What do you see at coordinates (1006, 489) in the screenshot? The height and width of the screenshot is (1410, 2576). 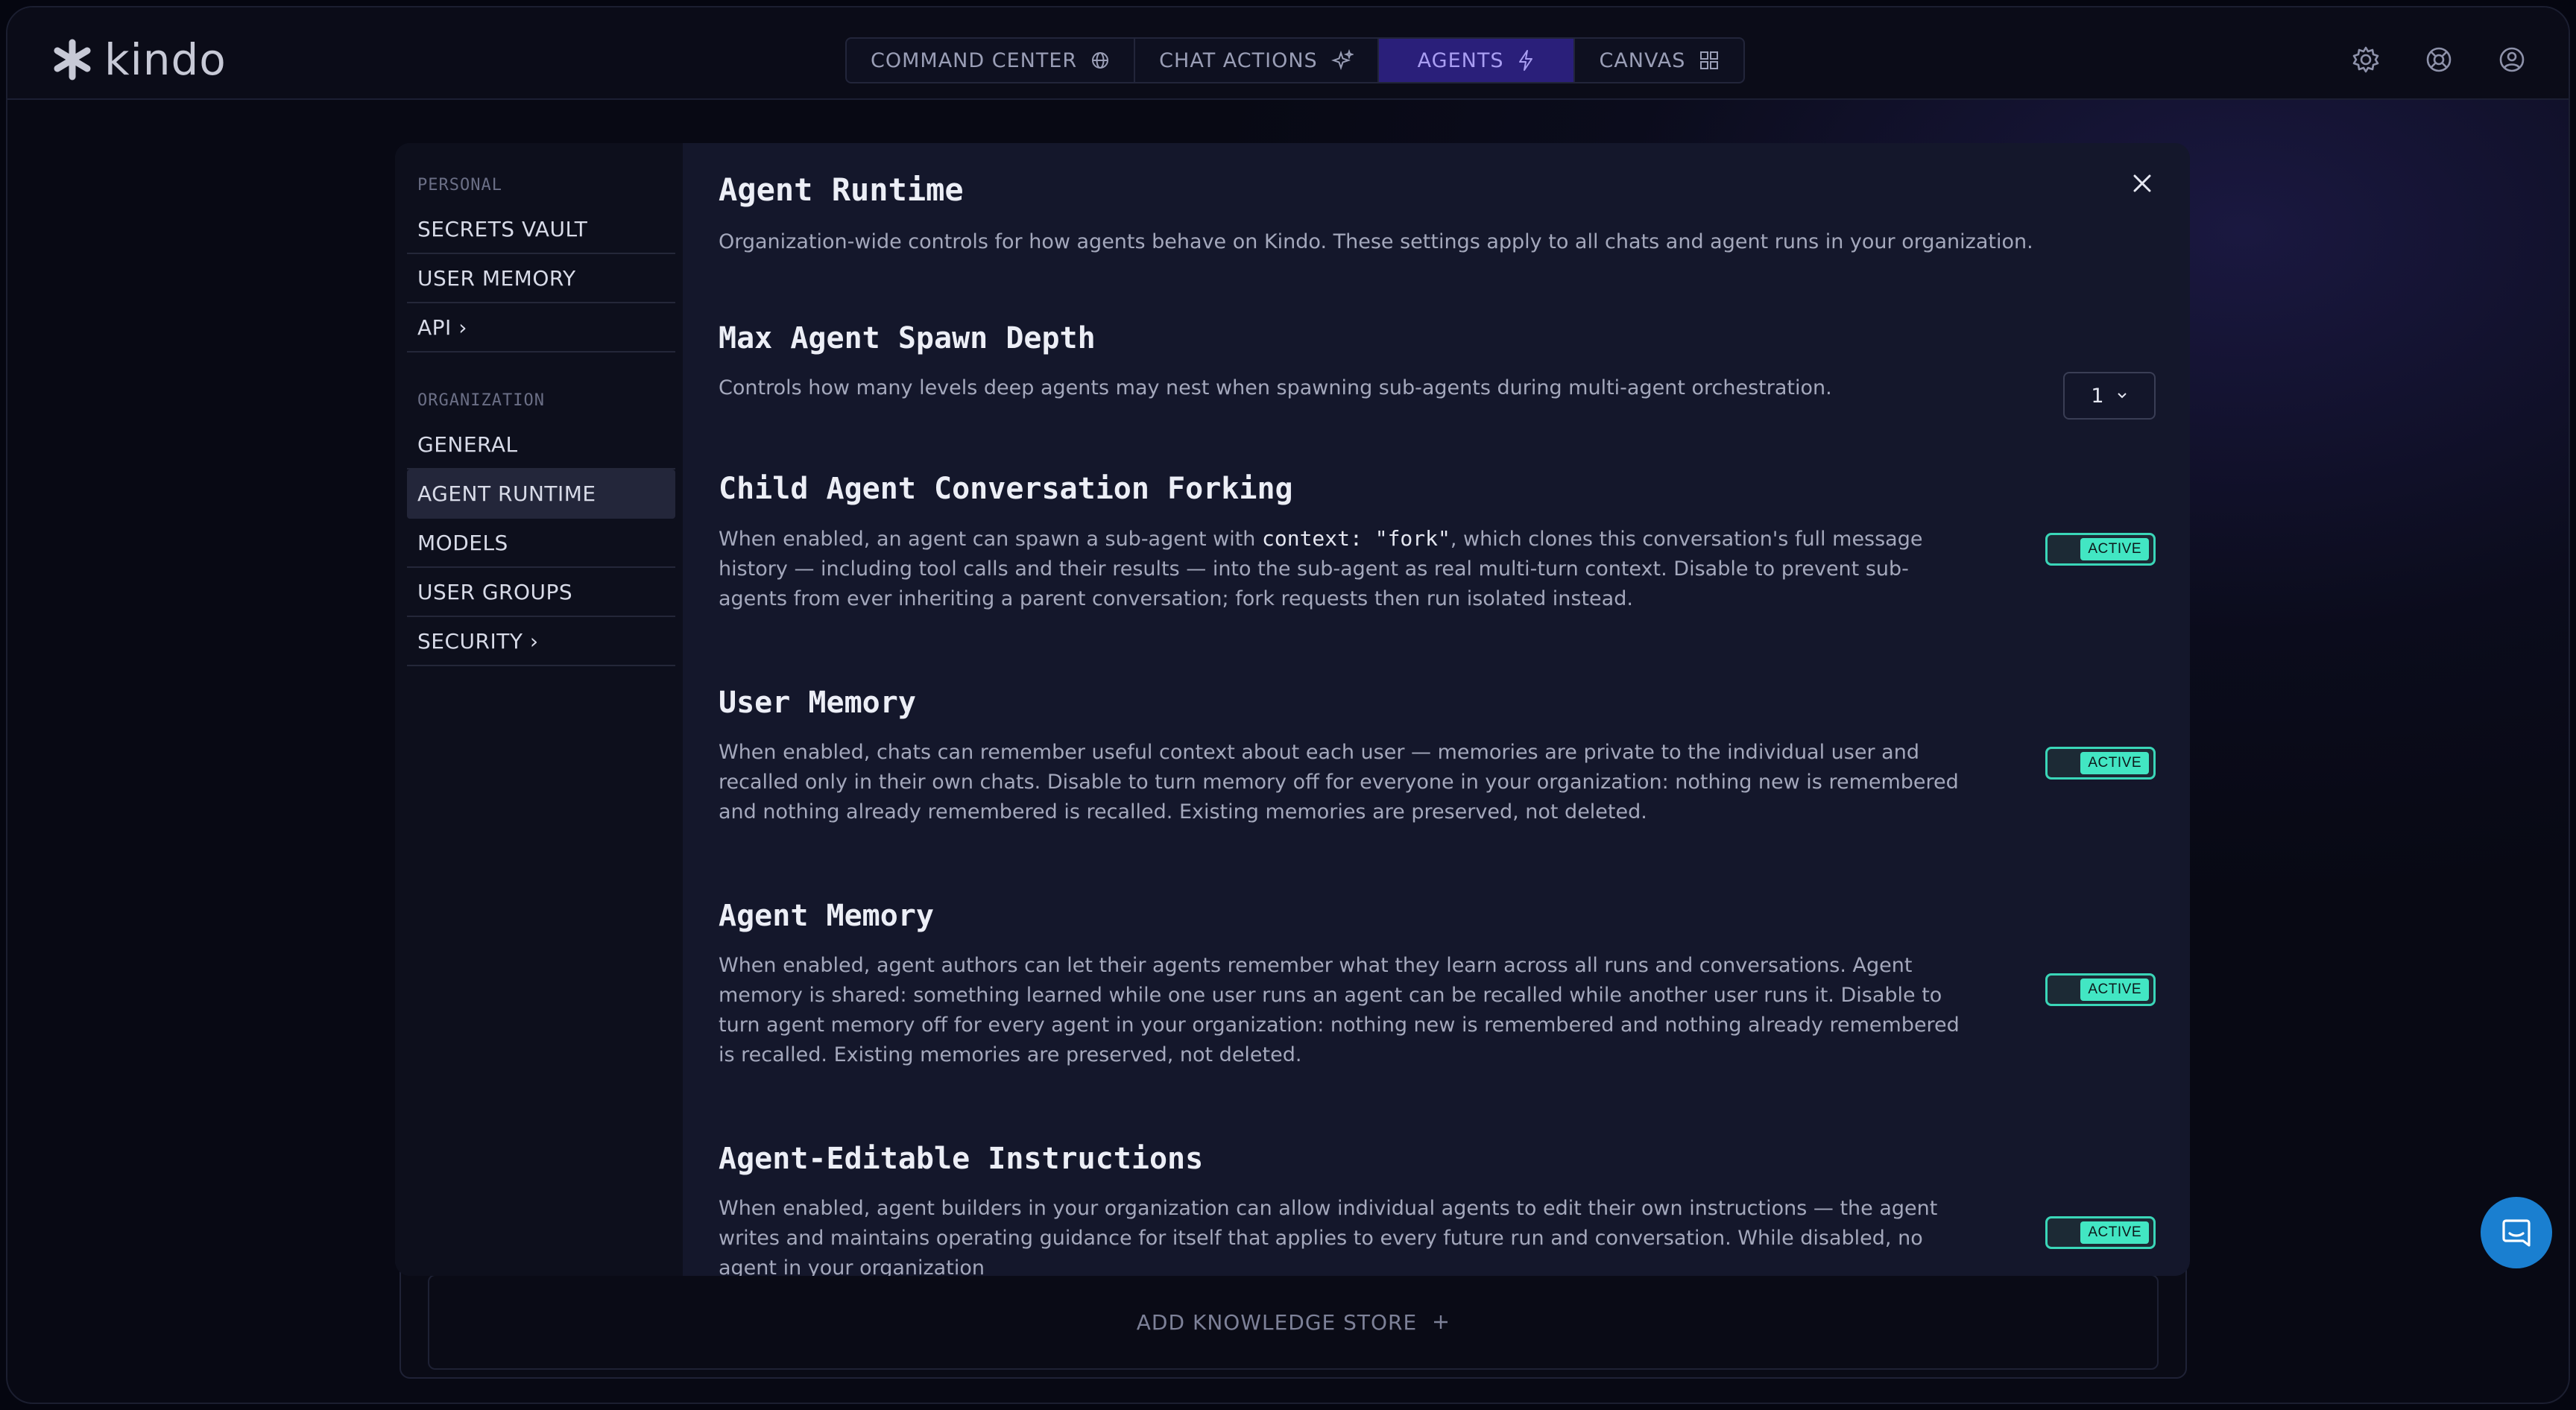 I see `setting-title: Child Agent Conversation Forking` at bounding box center [1006, 489].